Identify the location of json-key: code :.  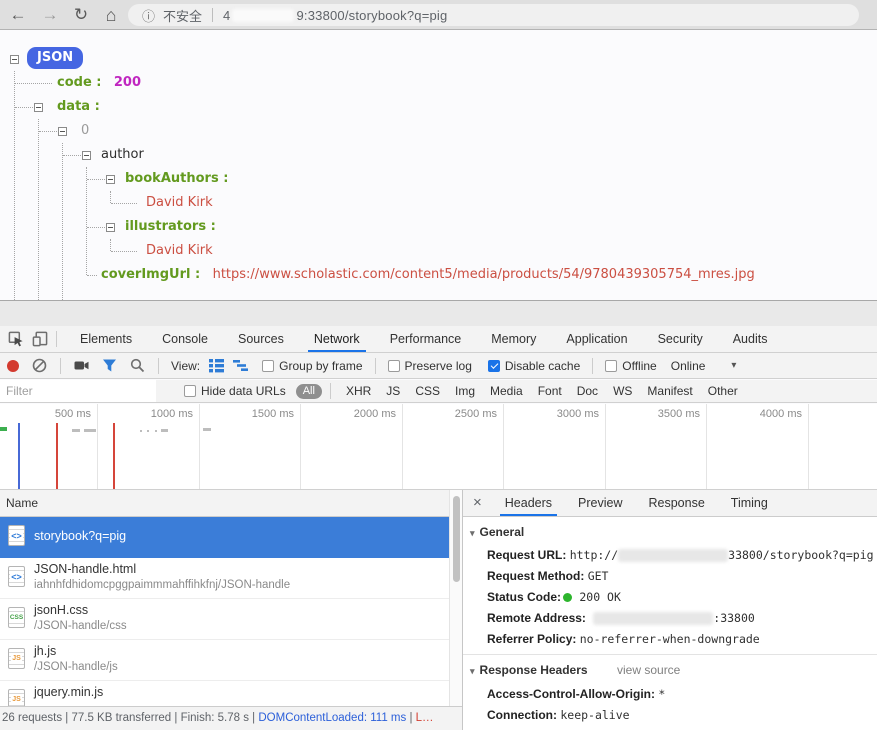
(79, 82).